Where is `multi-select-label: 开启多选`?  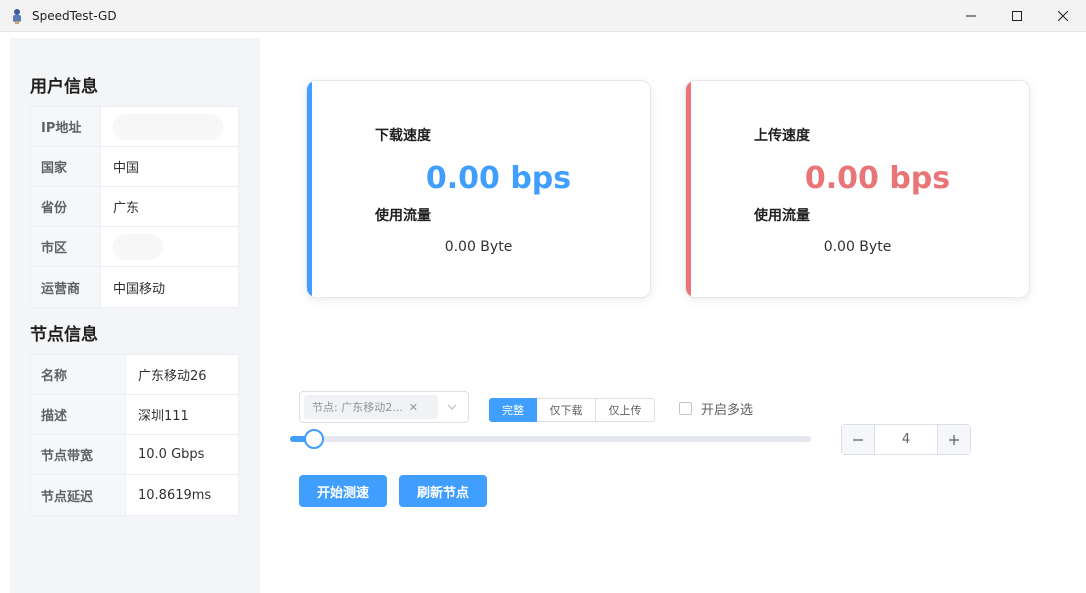
multi-select-label: 开启多选 is located at coordinates (727, 410).